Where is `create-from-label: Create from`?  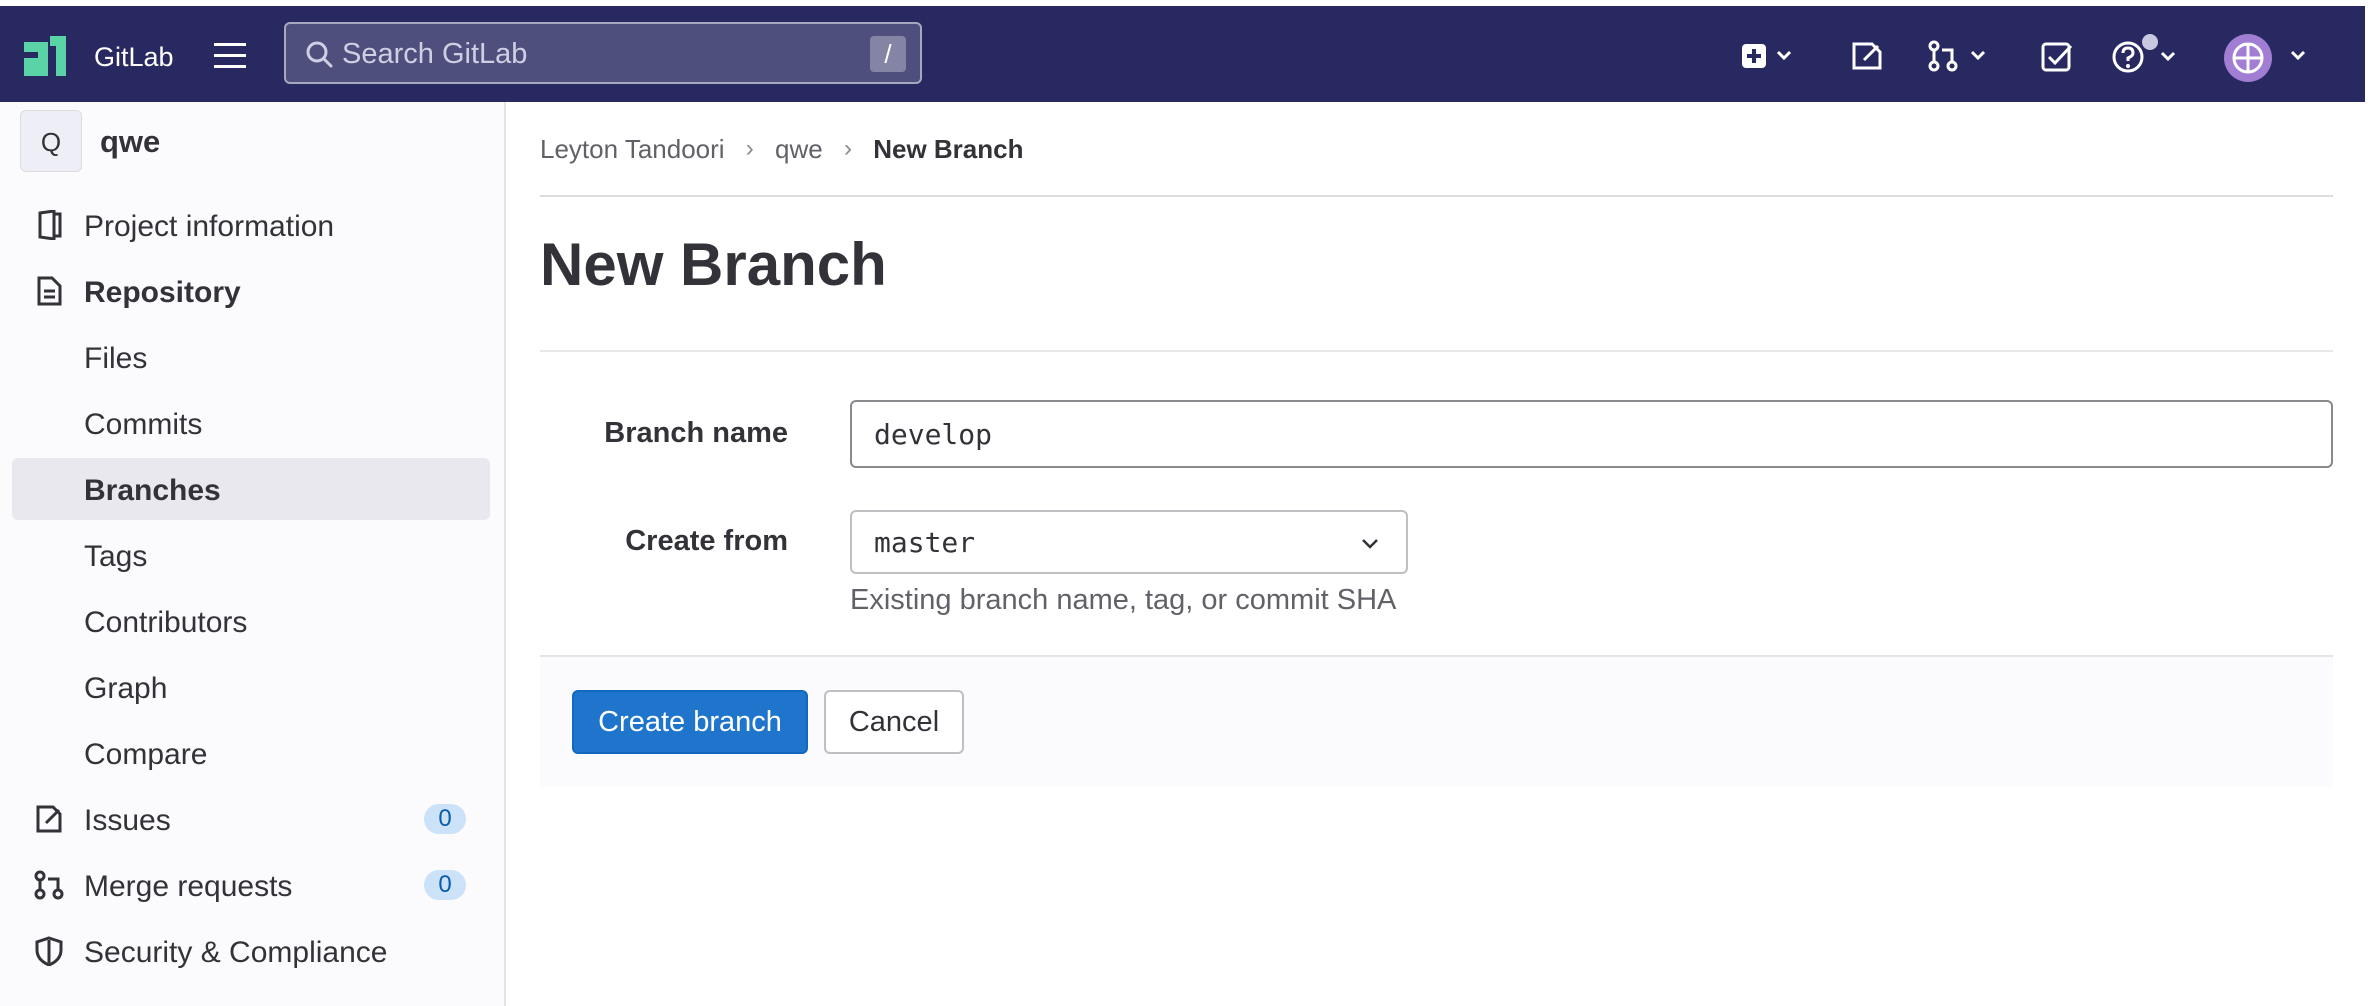 create-from-label: Create from is located at coordinates (706, 541).